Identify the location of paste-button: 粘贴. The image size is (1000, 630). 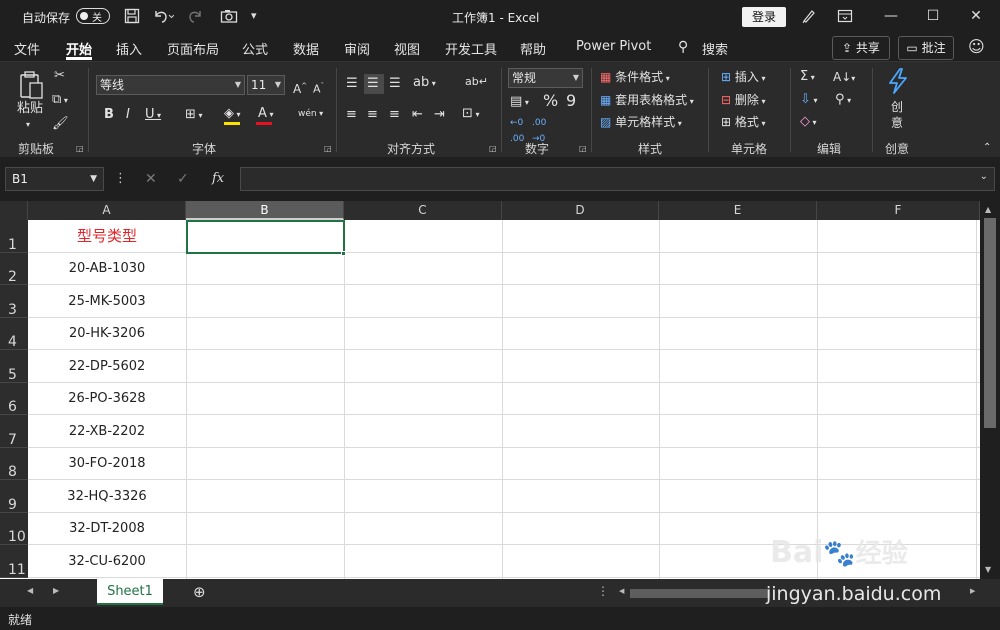
(30, 109).